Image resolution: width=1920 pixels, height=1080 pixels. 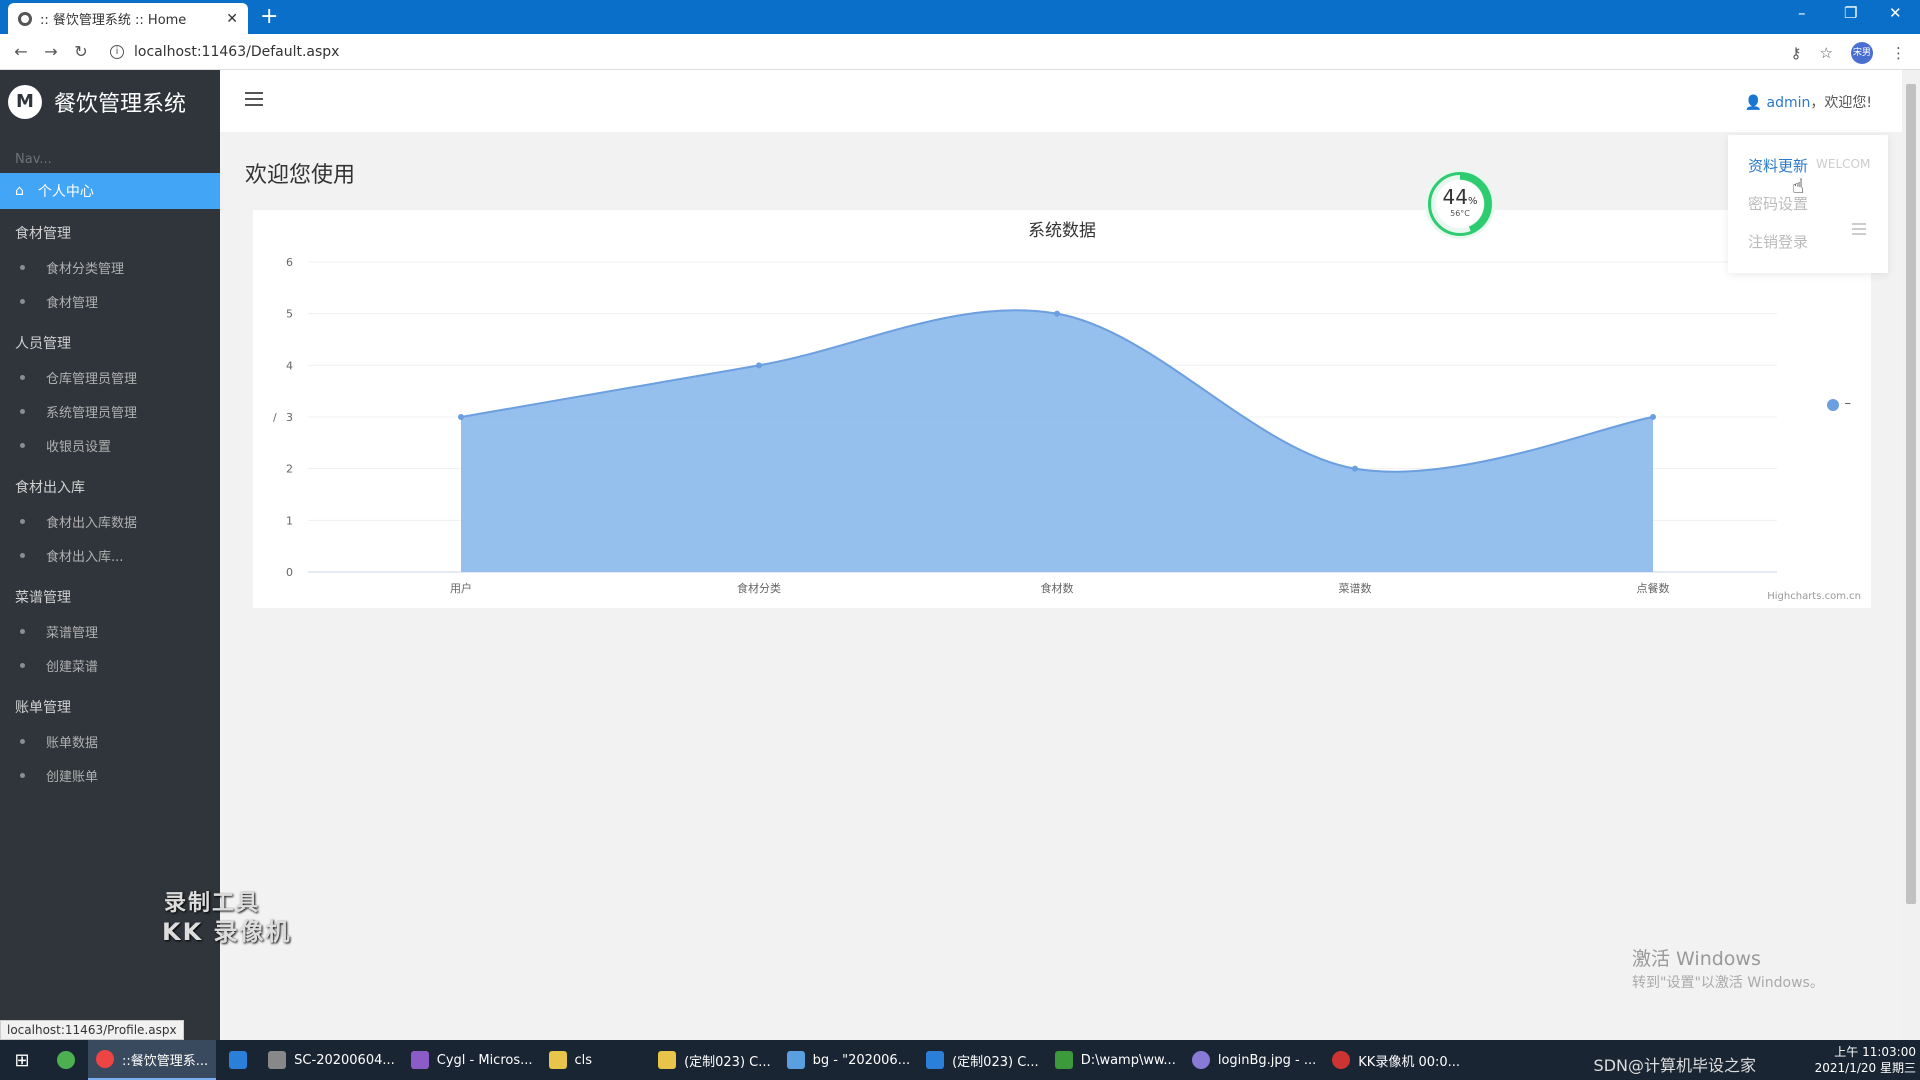 I want to click on browser-launcher-icon, so click(x=66, y=1060).